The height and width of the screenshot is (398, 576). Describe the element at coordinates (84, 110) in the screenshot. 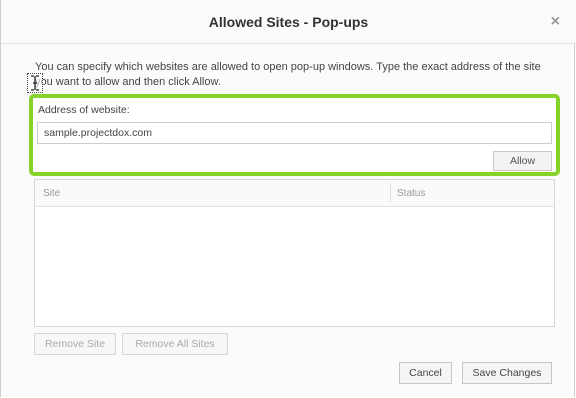

I see `address-label: Address of website:` at that location.